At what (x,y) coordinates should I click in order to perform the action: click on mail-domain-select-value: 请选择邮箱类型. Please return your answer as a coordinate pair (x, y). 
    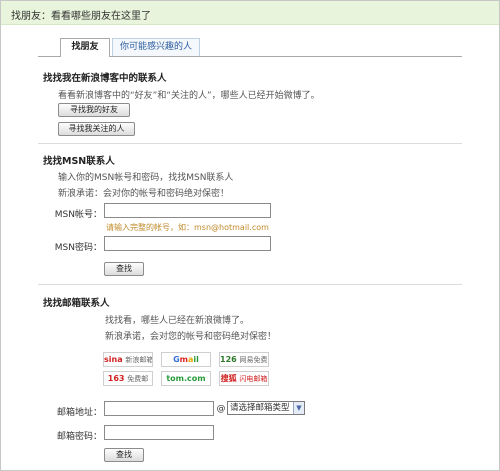
    Looking at the image, I should click on (260, 408).